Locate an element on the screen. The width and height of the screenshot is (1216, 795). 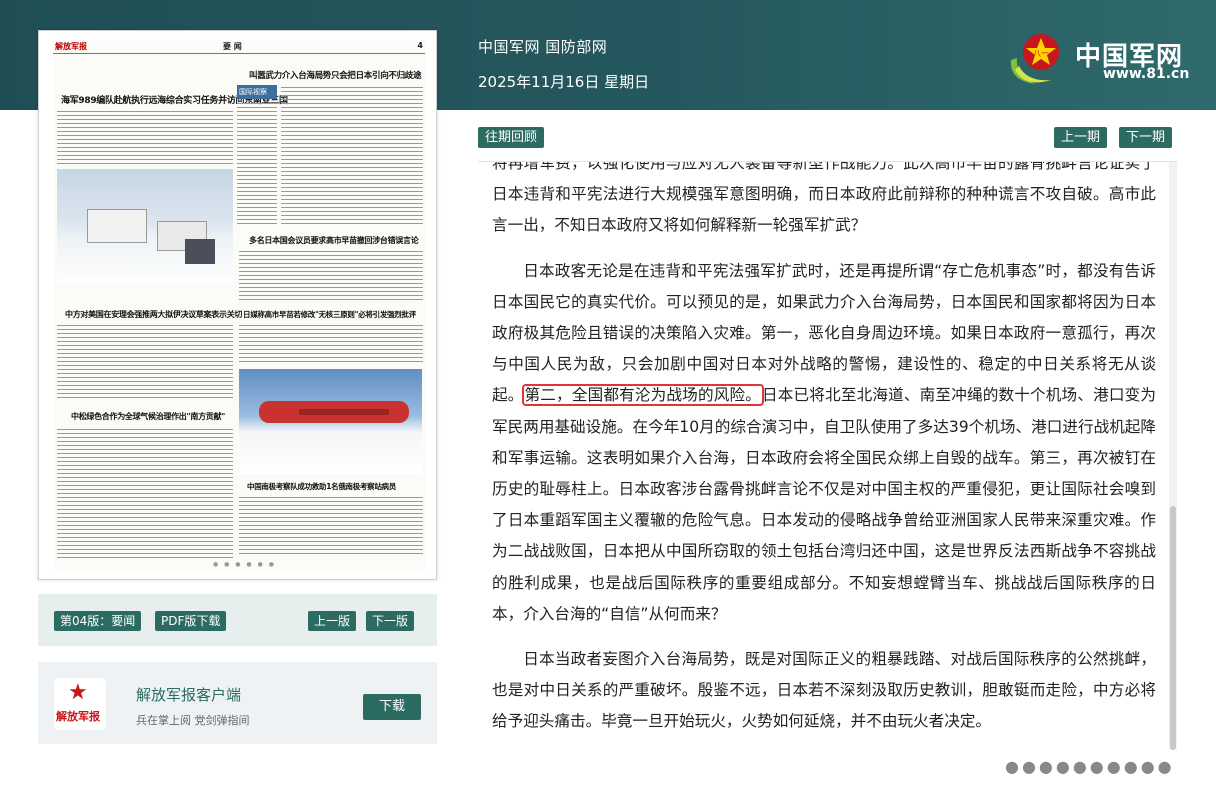
headline-un-resolutions: 中方对美国在安理会强推两大拟伊决议草案表示关切 is located at coordinates (153, 314).